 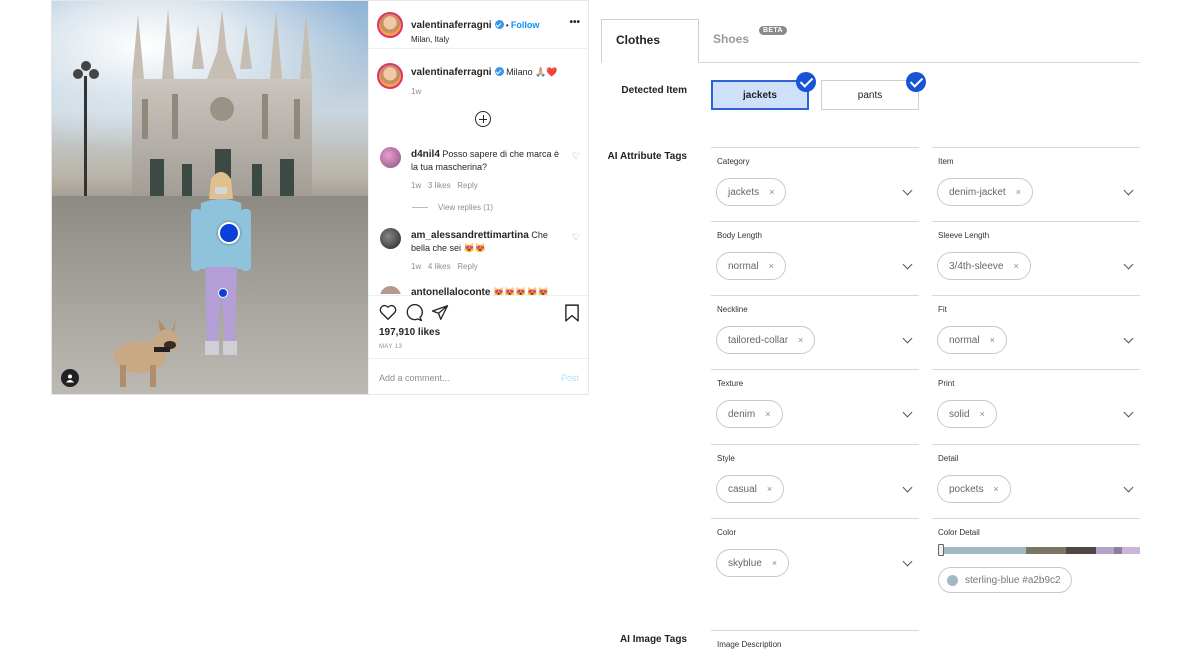 I want to click on check-icon, so click(x=916, y=82).